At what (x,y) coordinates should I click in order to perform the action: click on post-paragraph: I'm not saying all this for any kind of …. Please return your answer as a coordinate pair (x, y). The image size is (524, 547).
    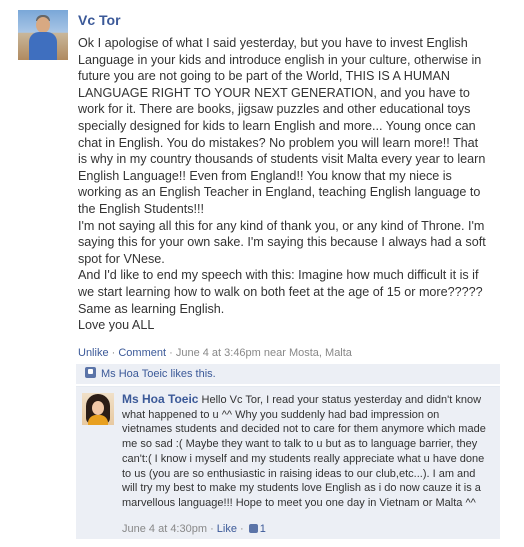
    Looking at the image, I should click on (282, 242).